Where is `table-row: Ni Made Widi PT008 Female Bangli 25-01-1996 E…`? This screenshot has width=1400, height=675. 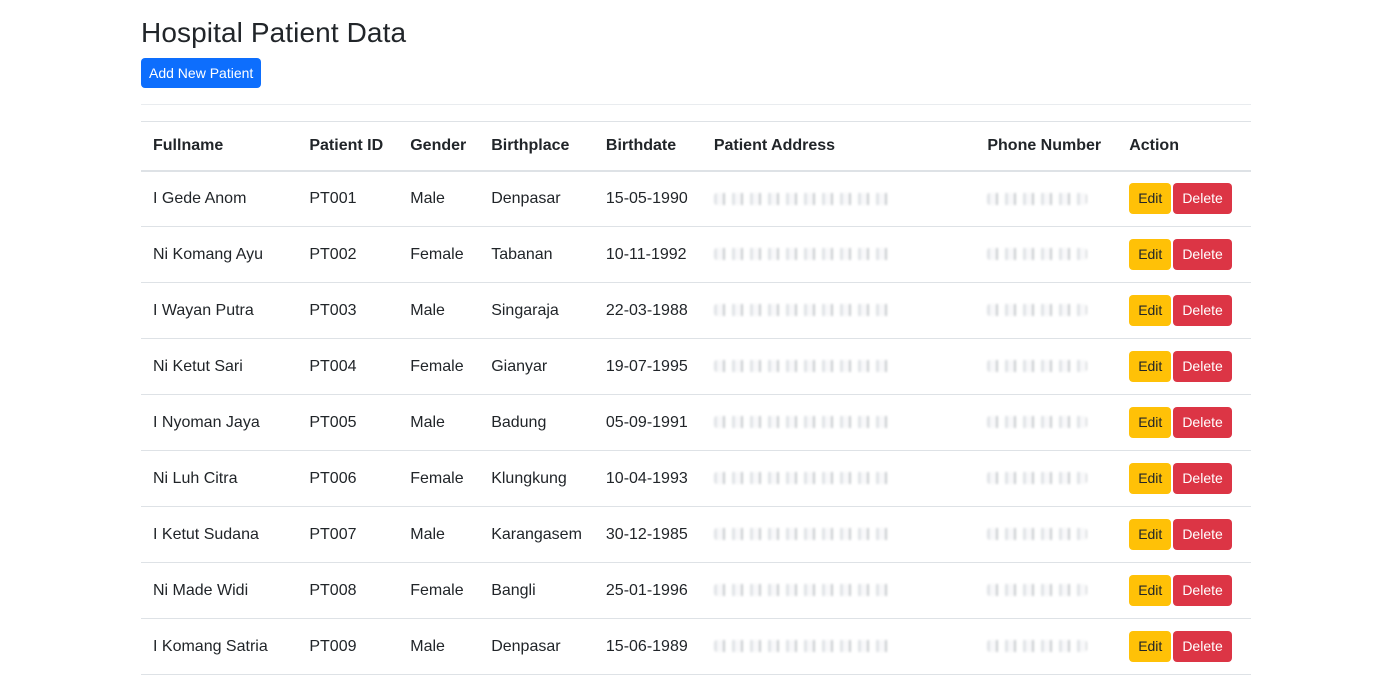
table-row: Ni Made Widi PT008 Female Bangli 25-01-1996 E… is located at coordinates (696, 591).